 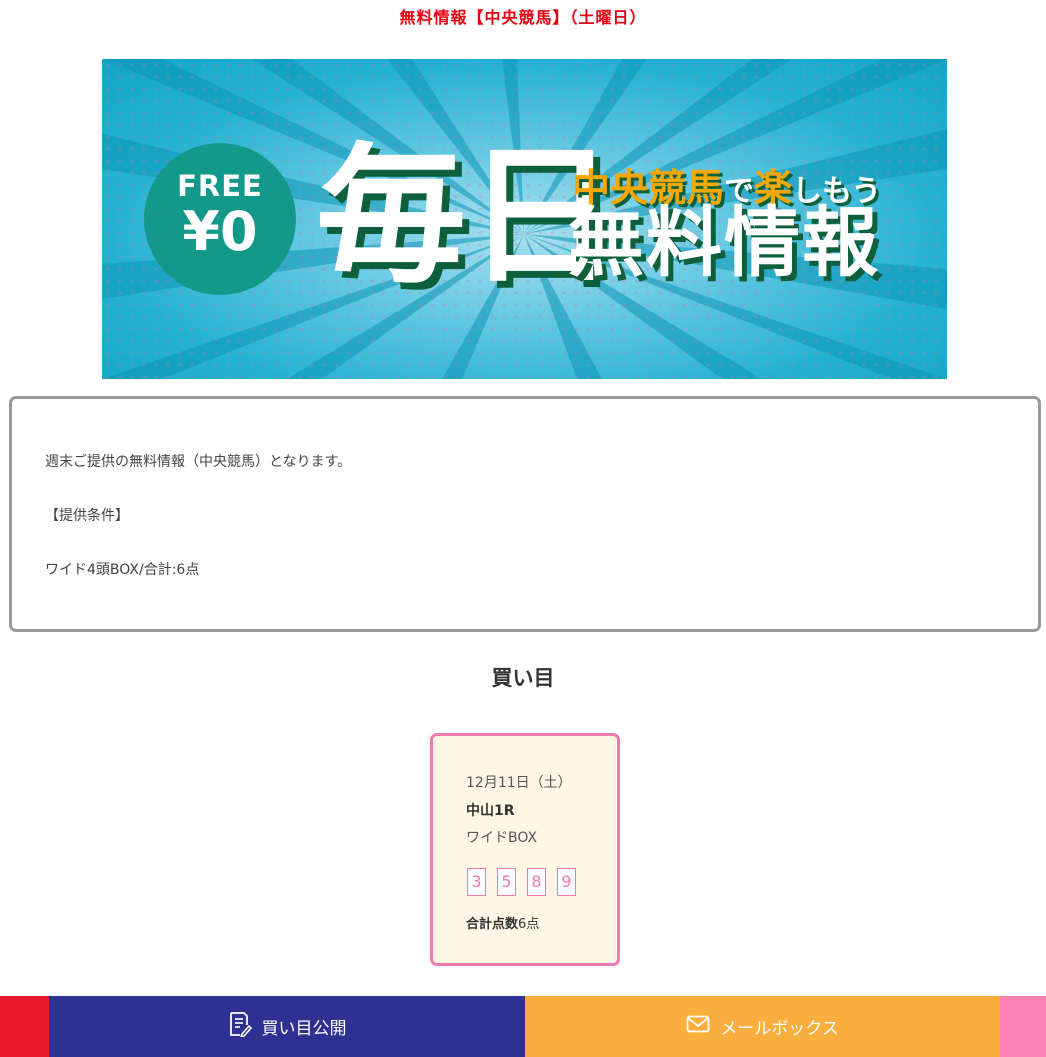 I want to click on picks-heading: 買い目, so click(x=523, y=678).